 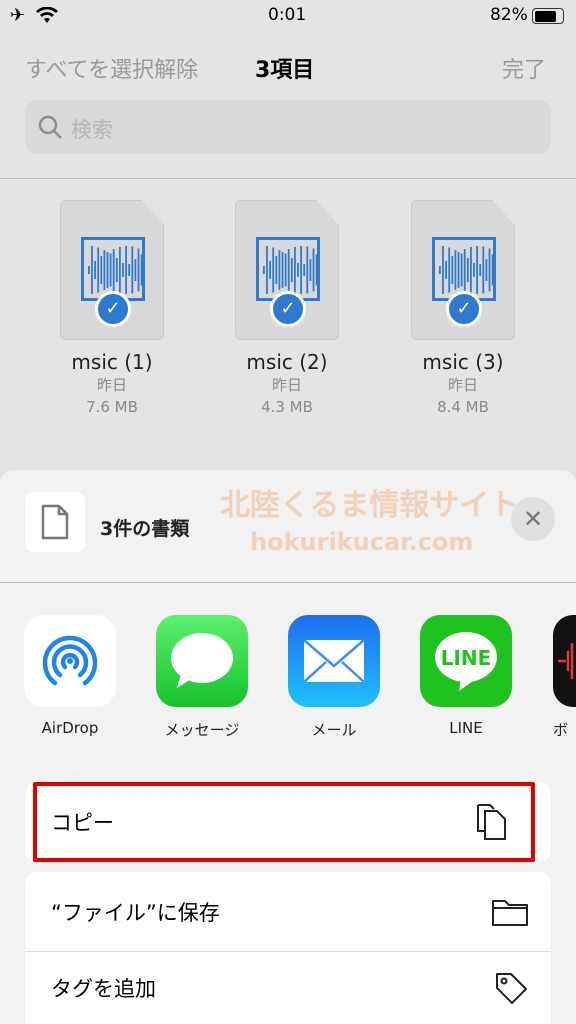 I want to click on file-size: 8.4 MB, so click(x=463, y=407).